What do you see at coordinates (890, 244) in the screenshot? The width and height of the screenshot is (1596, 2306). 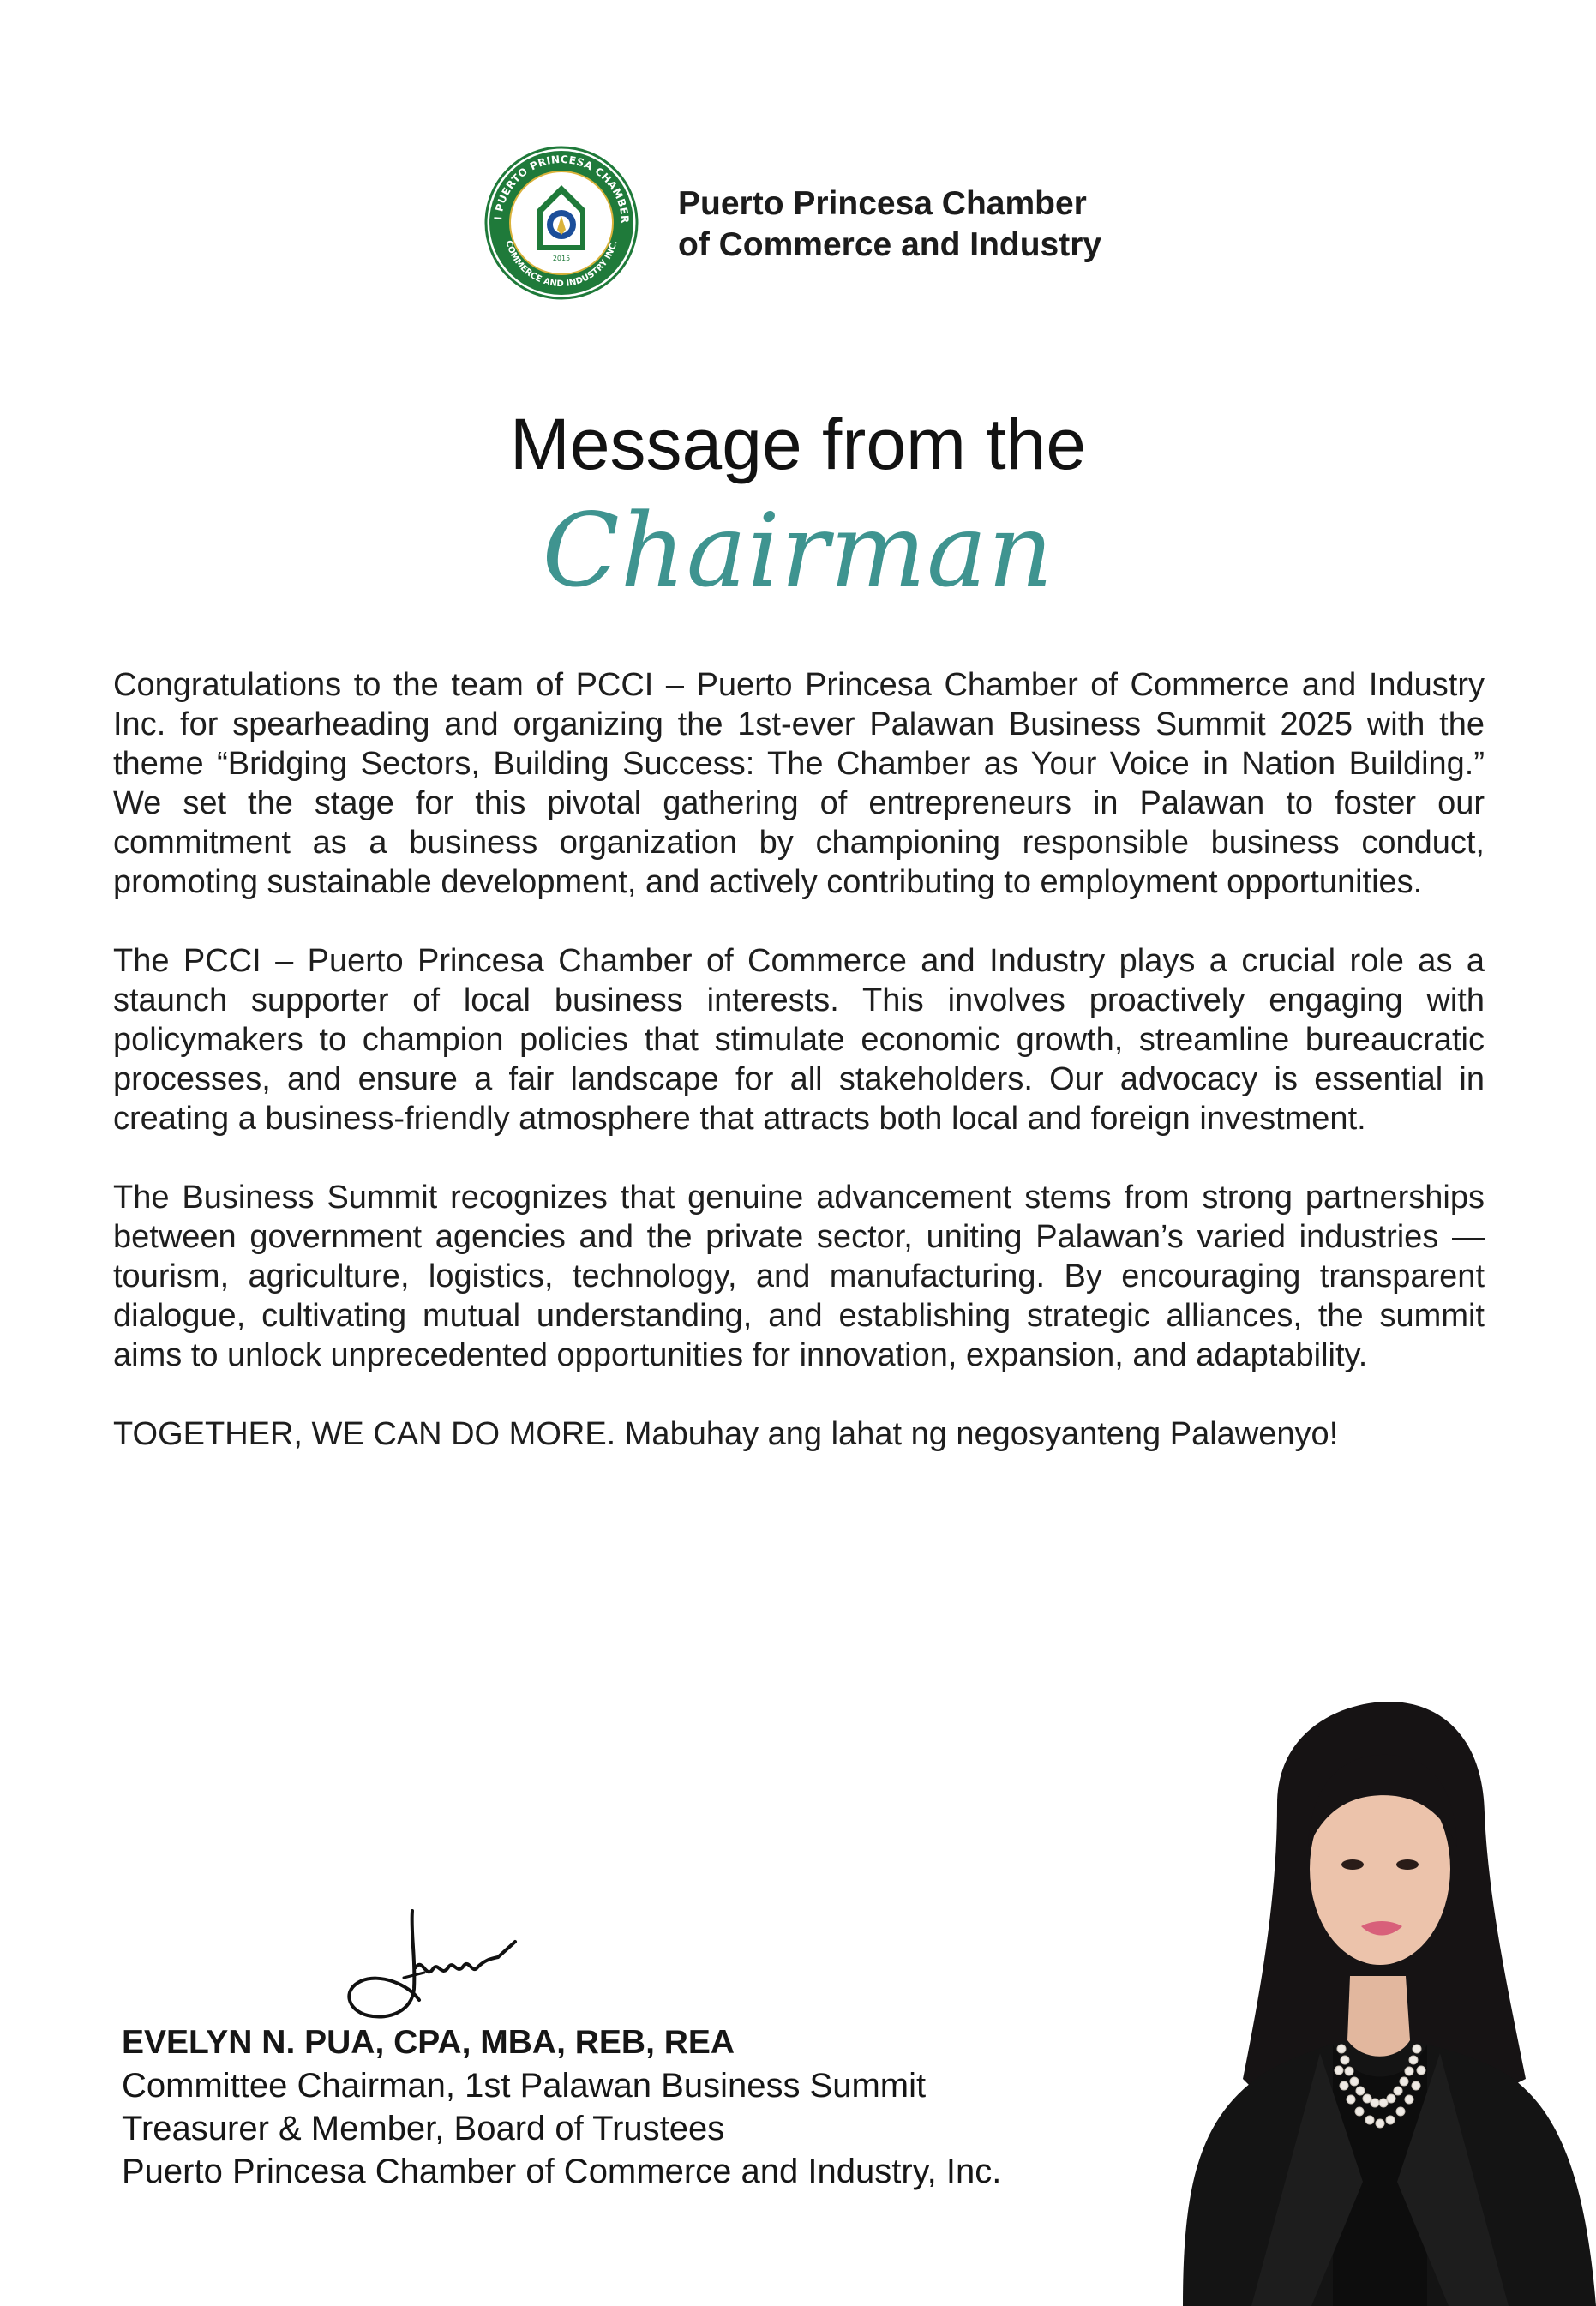 I see `organization-name-line2: of Commerce and Industry` at bounding box center [890, 244].